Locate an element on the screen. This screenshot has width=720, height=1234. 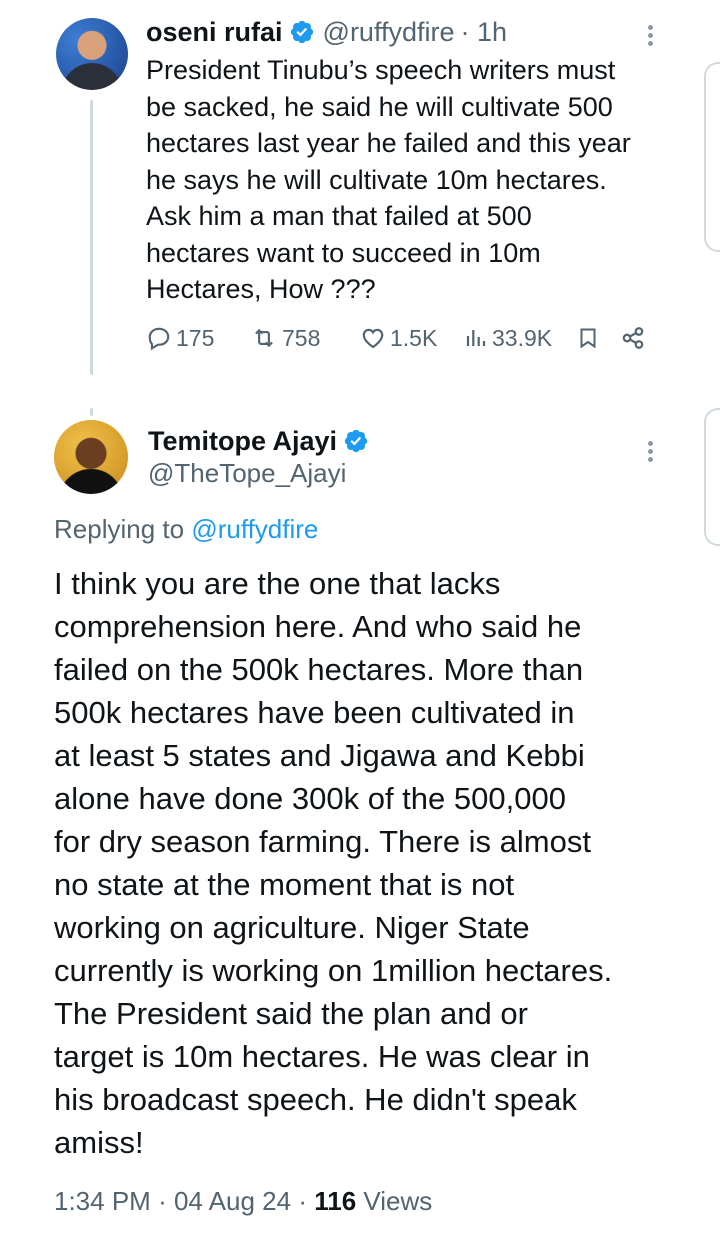
retweet-count: 758 is located at coordinates (301, 337).